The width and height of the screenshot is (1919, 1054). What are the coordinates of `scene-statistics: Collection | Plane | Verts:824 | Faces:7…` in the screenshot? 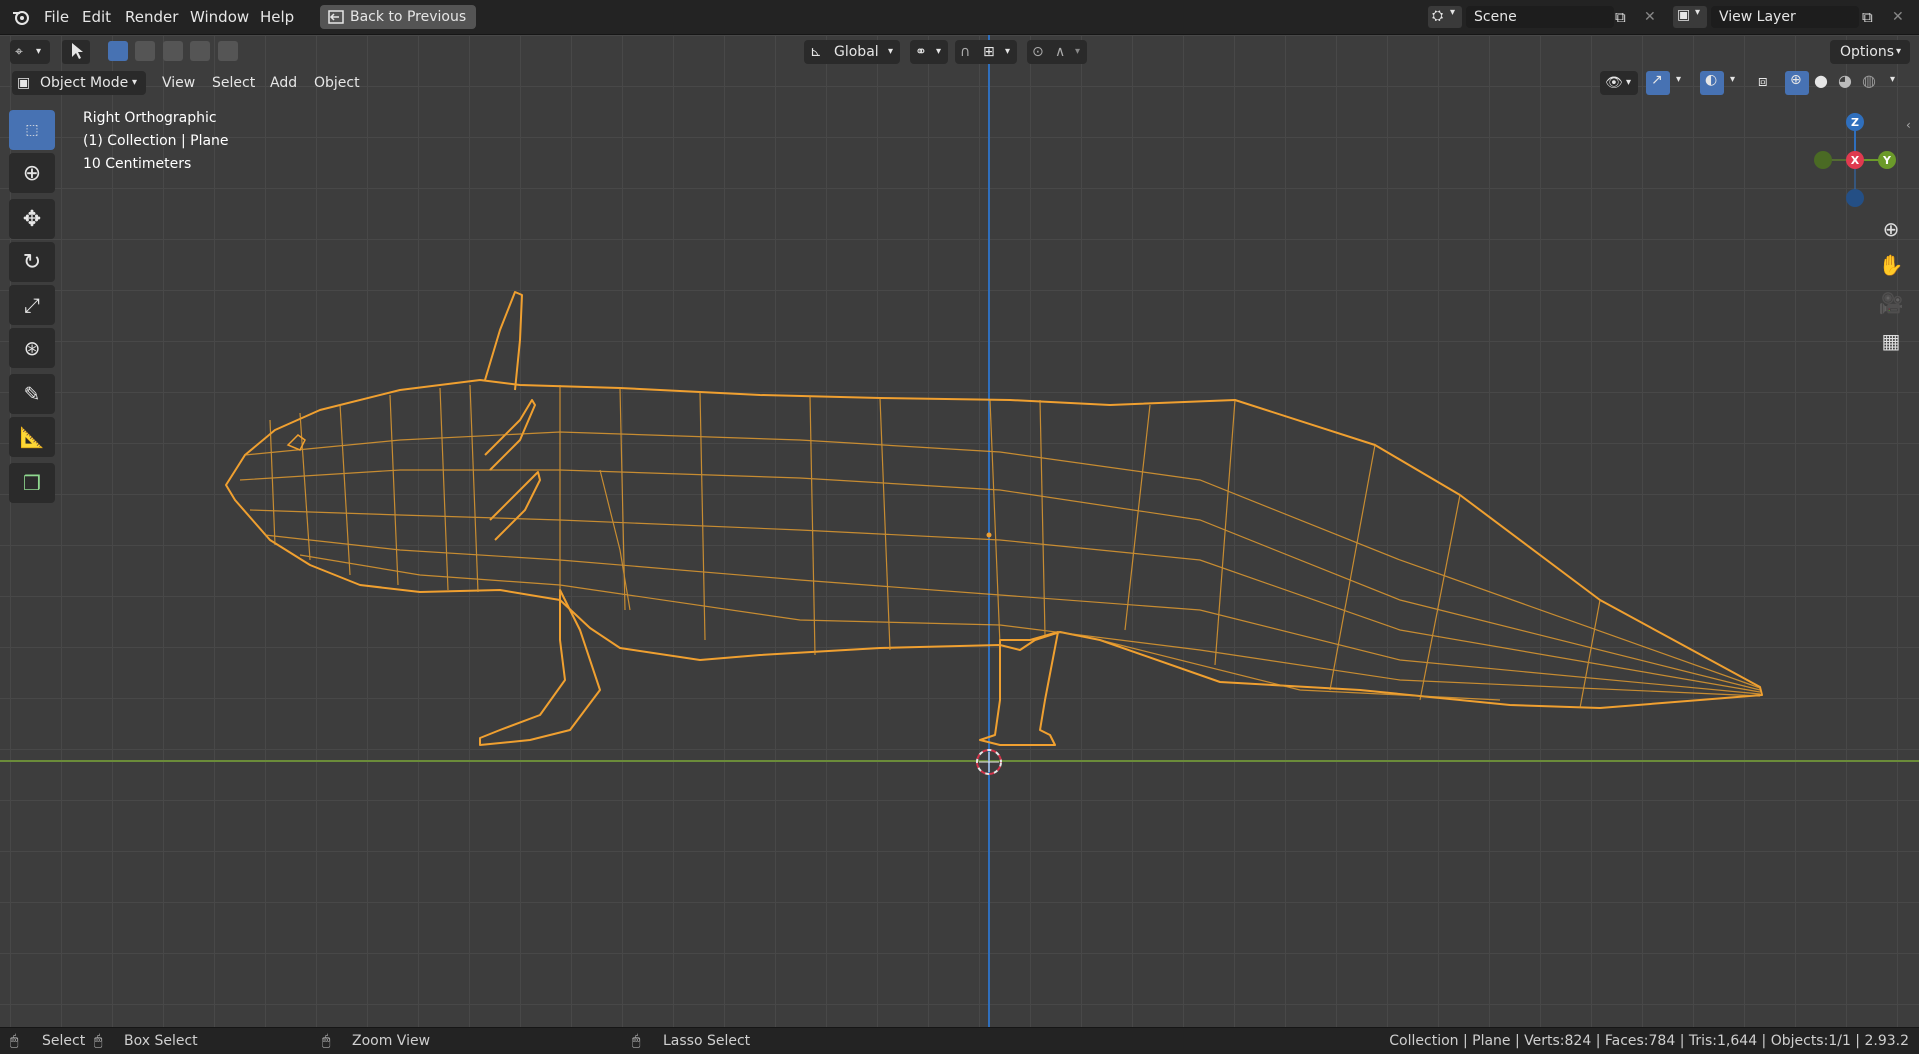 It's located at (1649, 1041).